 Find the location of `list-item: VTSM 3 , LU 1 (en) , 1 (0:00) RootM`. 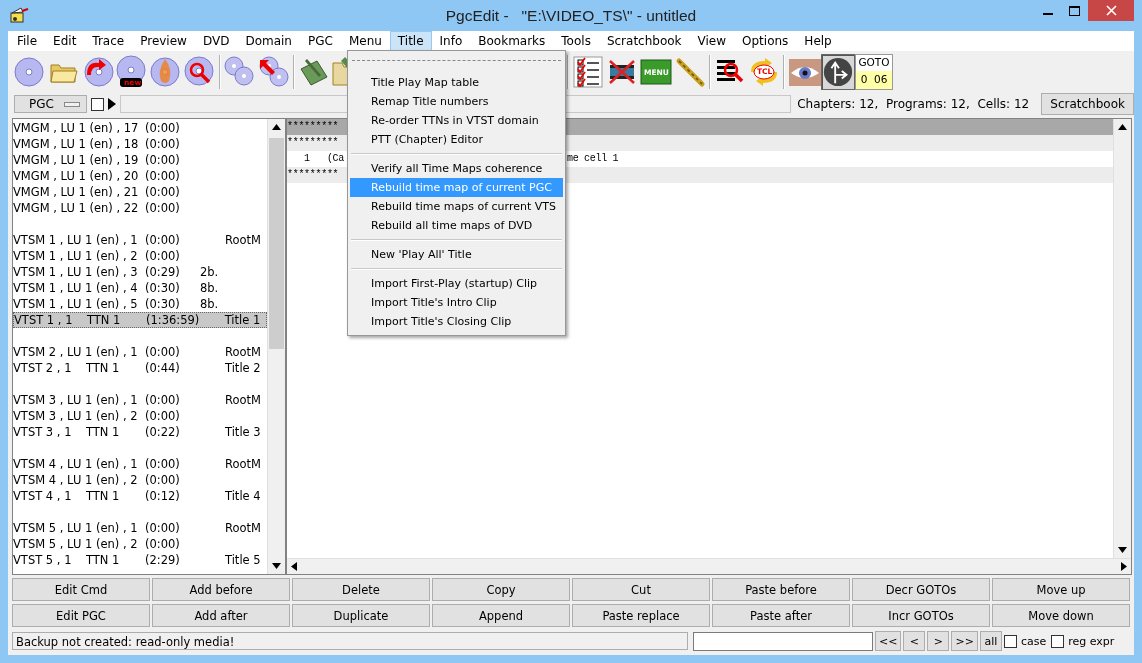

list-item: VTSM 3 , LU 1 (en) , 1 (0:00) RootM is located at coordinates (140, 400).